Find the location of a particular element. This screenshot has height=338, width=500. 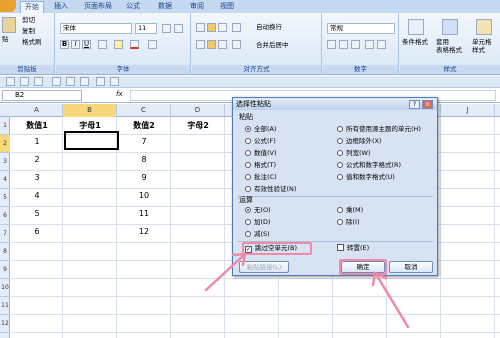

arrow-to-ok is located at coordinates (390, 300).